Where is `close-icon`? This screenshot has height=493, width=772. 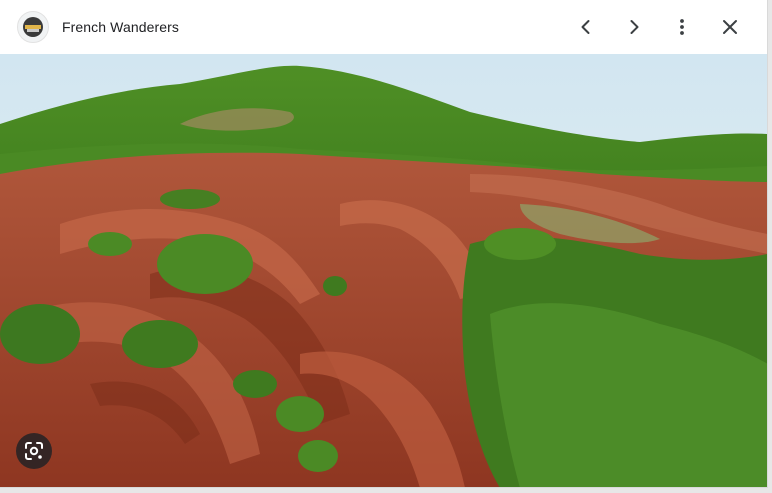 close-icon is located at coordinates (730, 27).